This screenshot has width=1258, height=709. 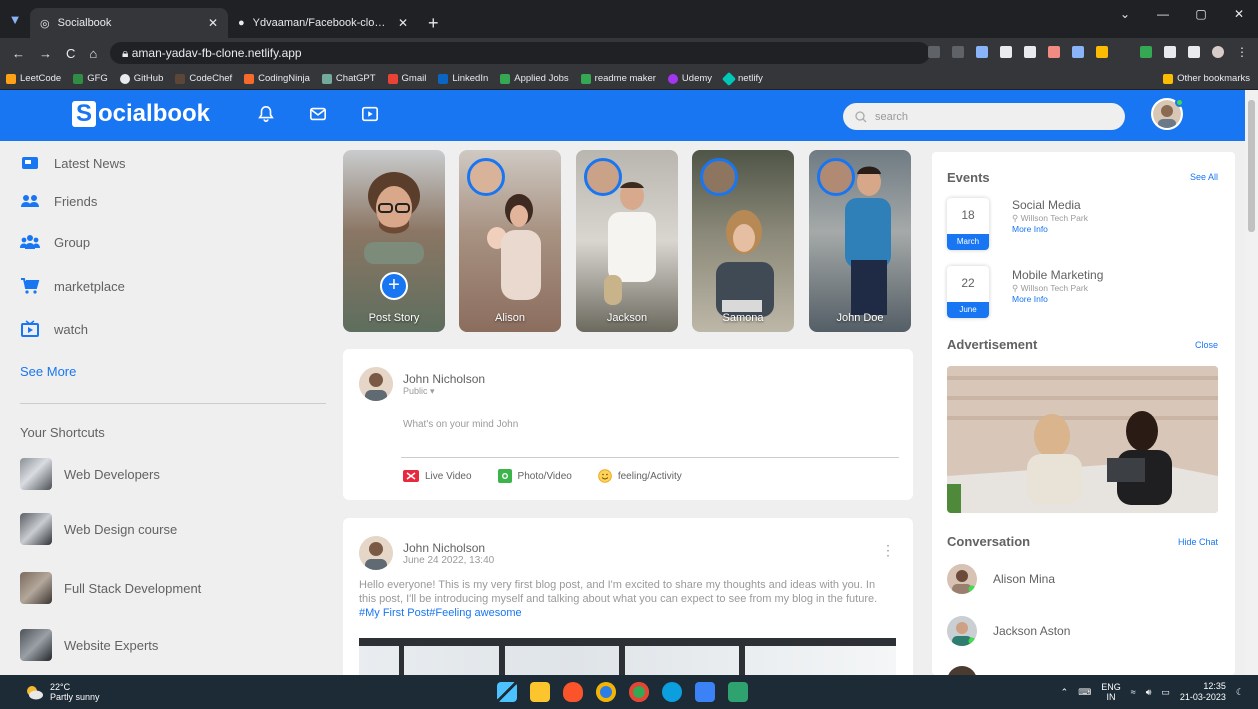 What do you see at coordinates (460, 424) in the screenshot?
I see `composer-input: What's on your mind John` at bounding box center [460, 424].